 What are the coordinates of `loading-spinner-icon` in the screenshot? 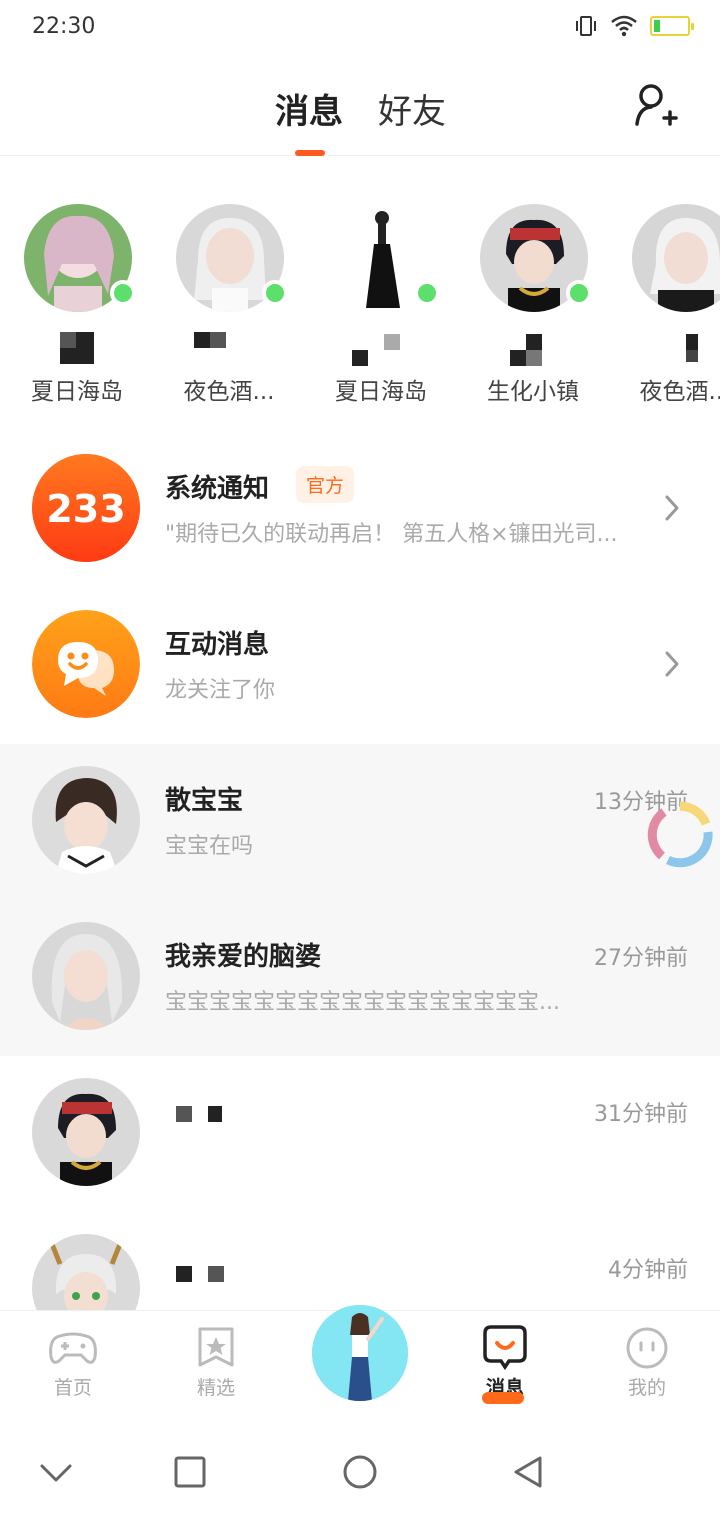 It's located at (680, 834).